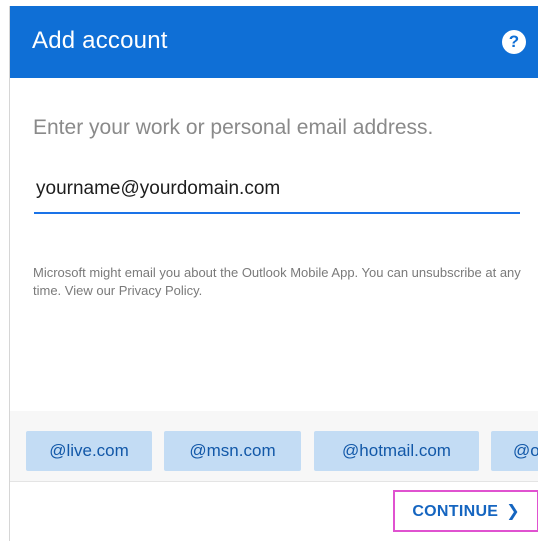 The height and width of the screenshot is (541, 538). I want to click on footer-bar: CONTINUE ❯, so click(274, 511).